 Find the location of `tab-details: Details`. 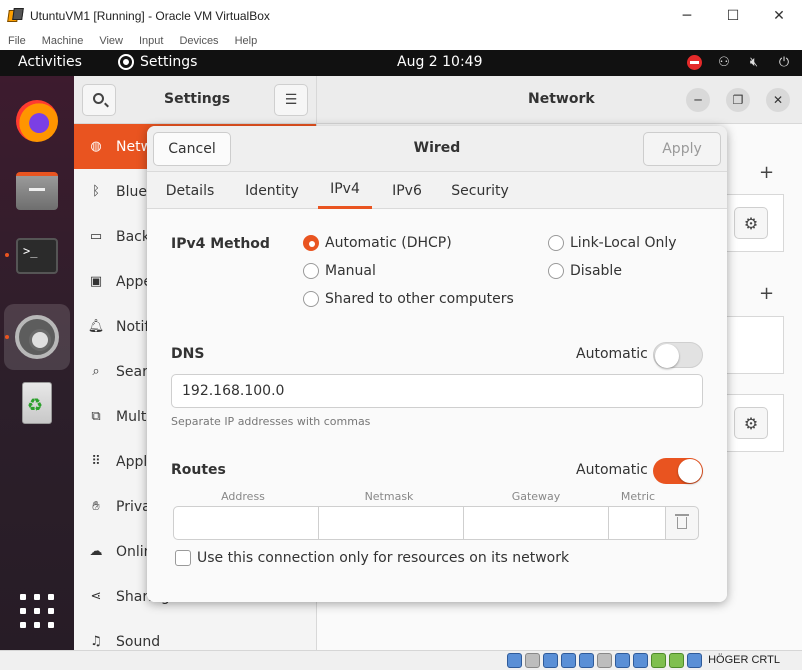

tab-details: Details is located at coordinates (190, 190).